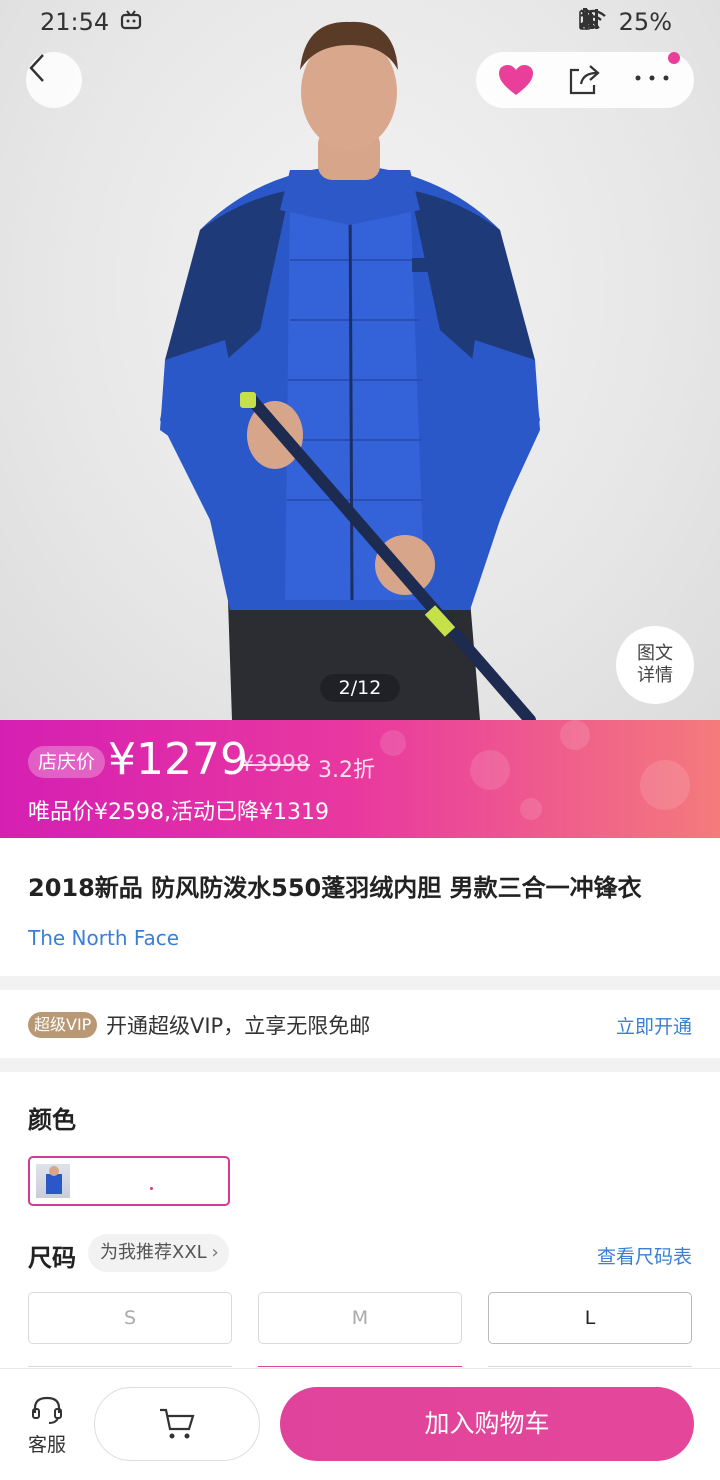 The height and width of the screenshot is (1480, 720). I want to click on detail-label-line1: 图文, so click(655, 653).